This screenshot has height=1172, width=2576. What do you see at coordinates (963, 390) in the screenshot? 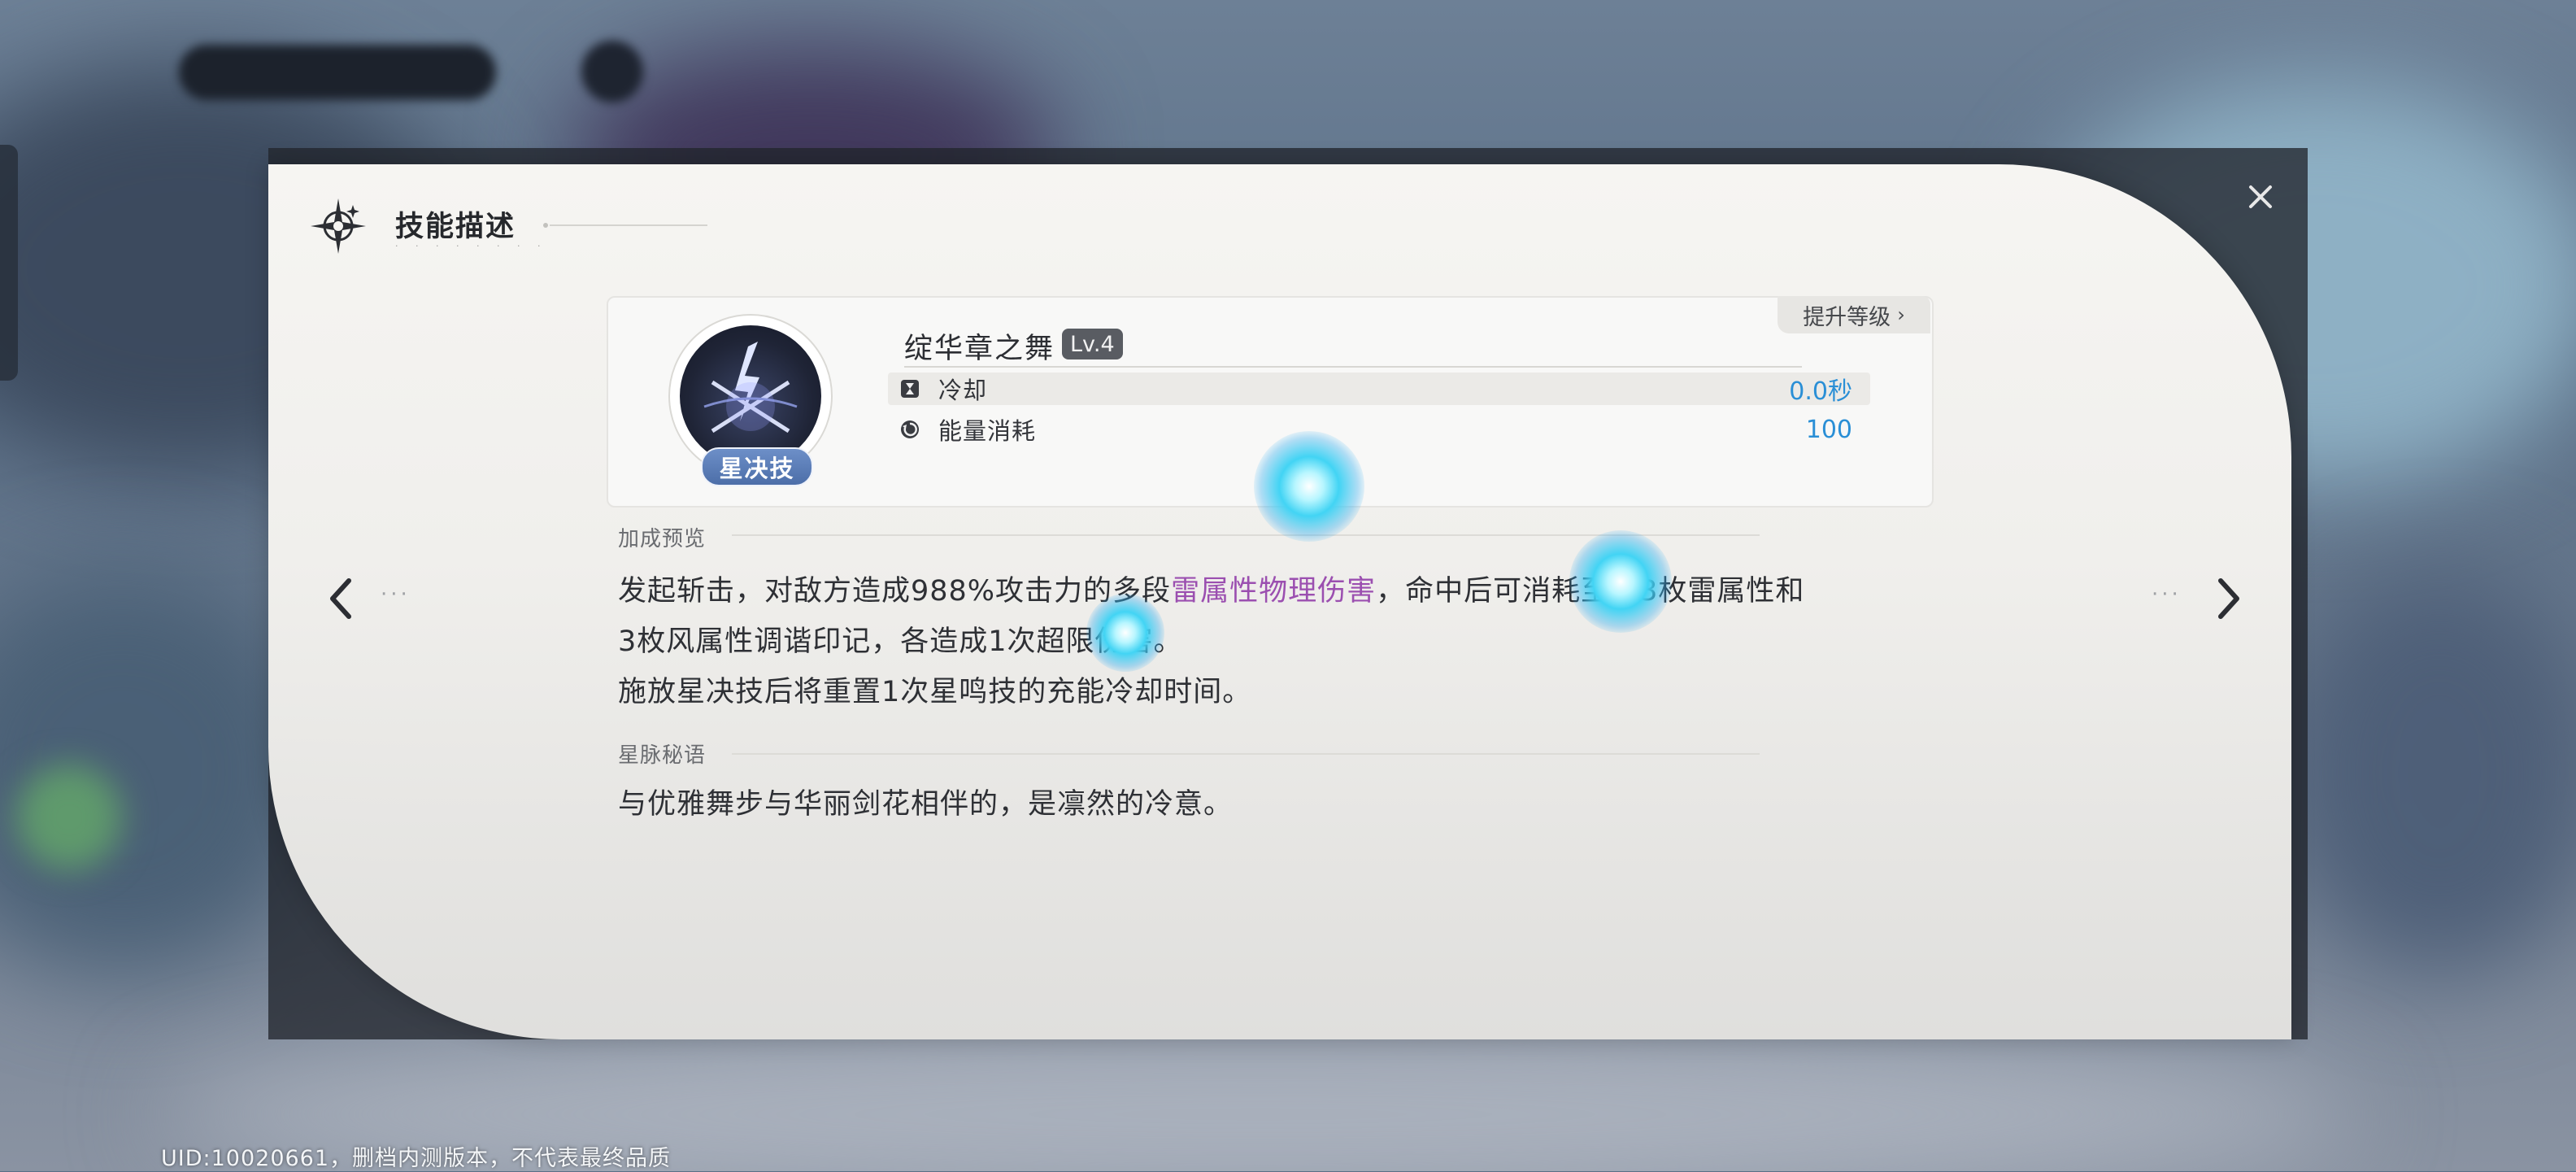
I see `stat-label: 冷却` at bounding box center [963, 390].